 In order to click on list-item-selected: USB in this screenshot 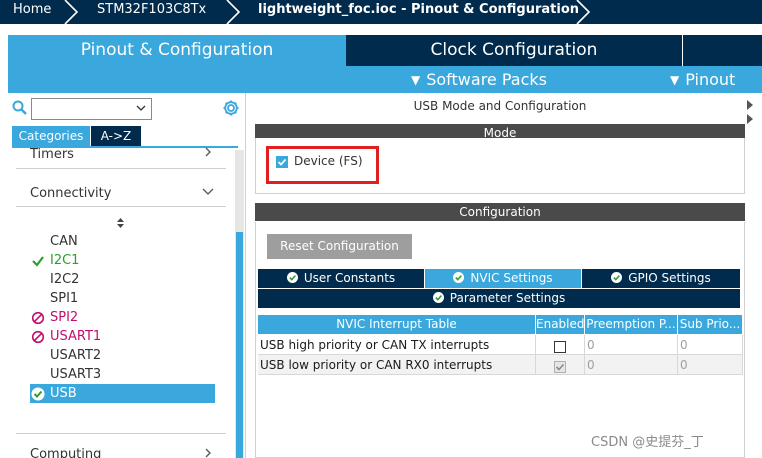, I will do `click(122, 393)`.